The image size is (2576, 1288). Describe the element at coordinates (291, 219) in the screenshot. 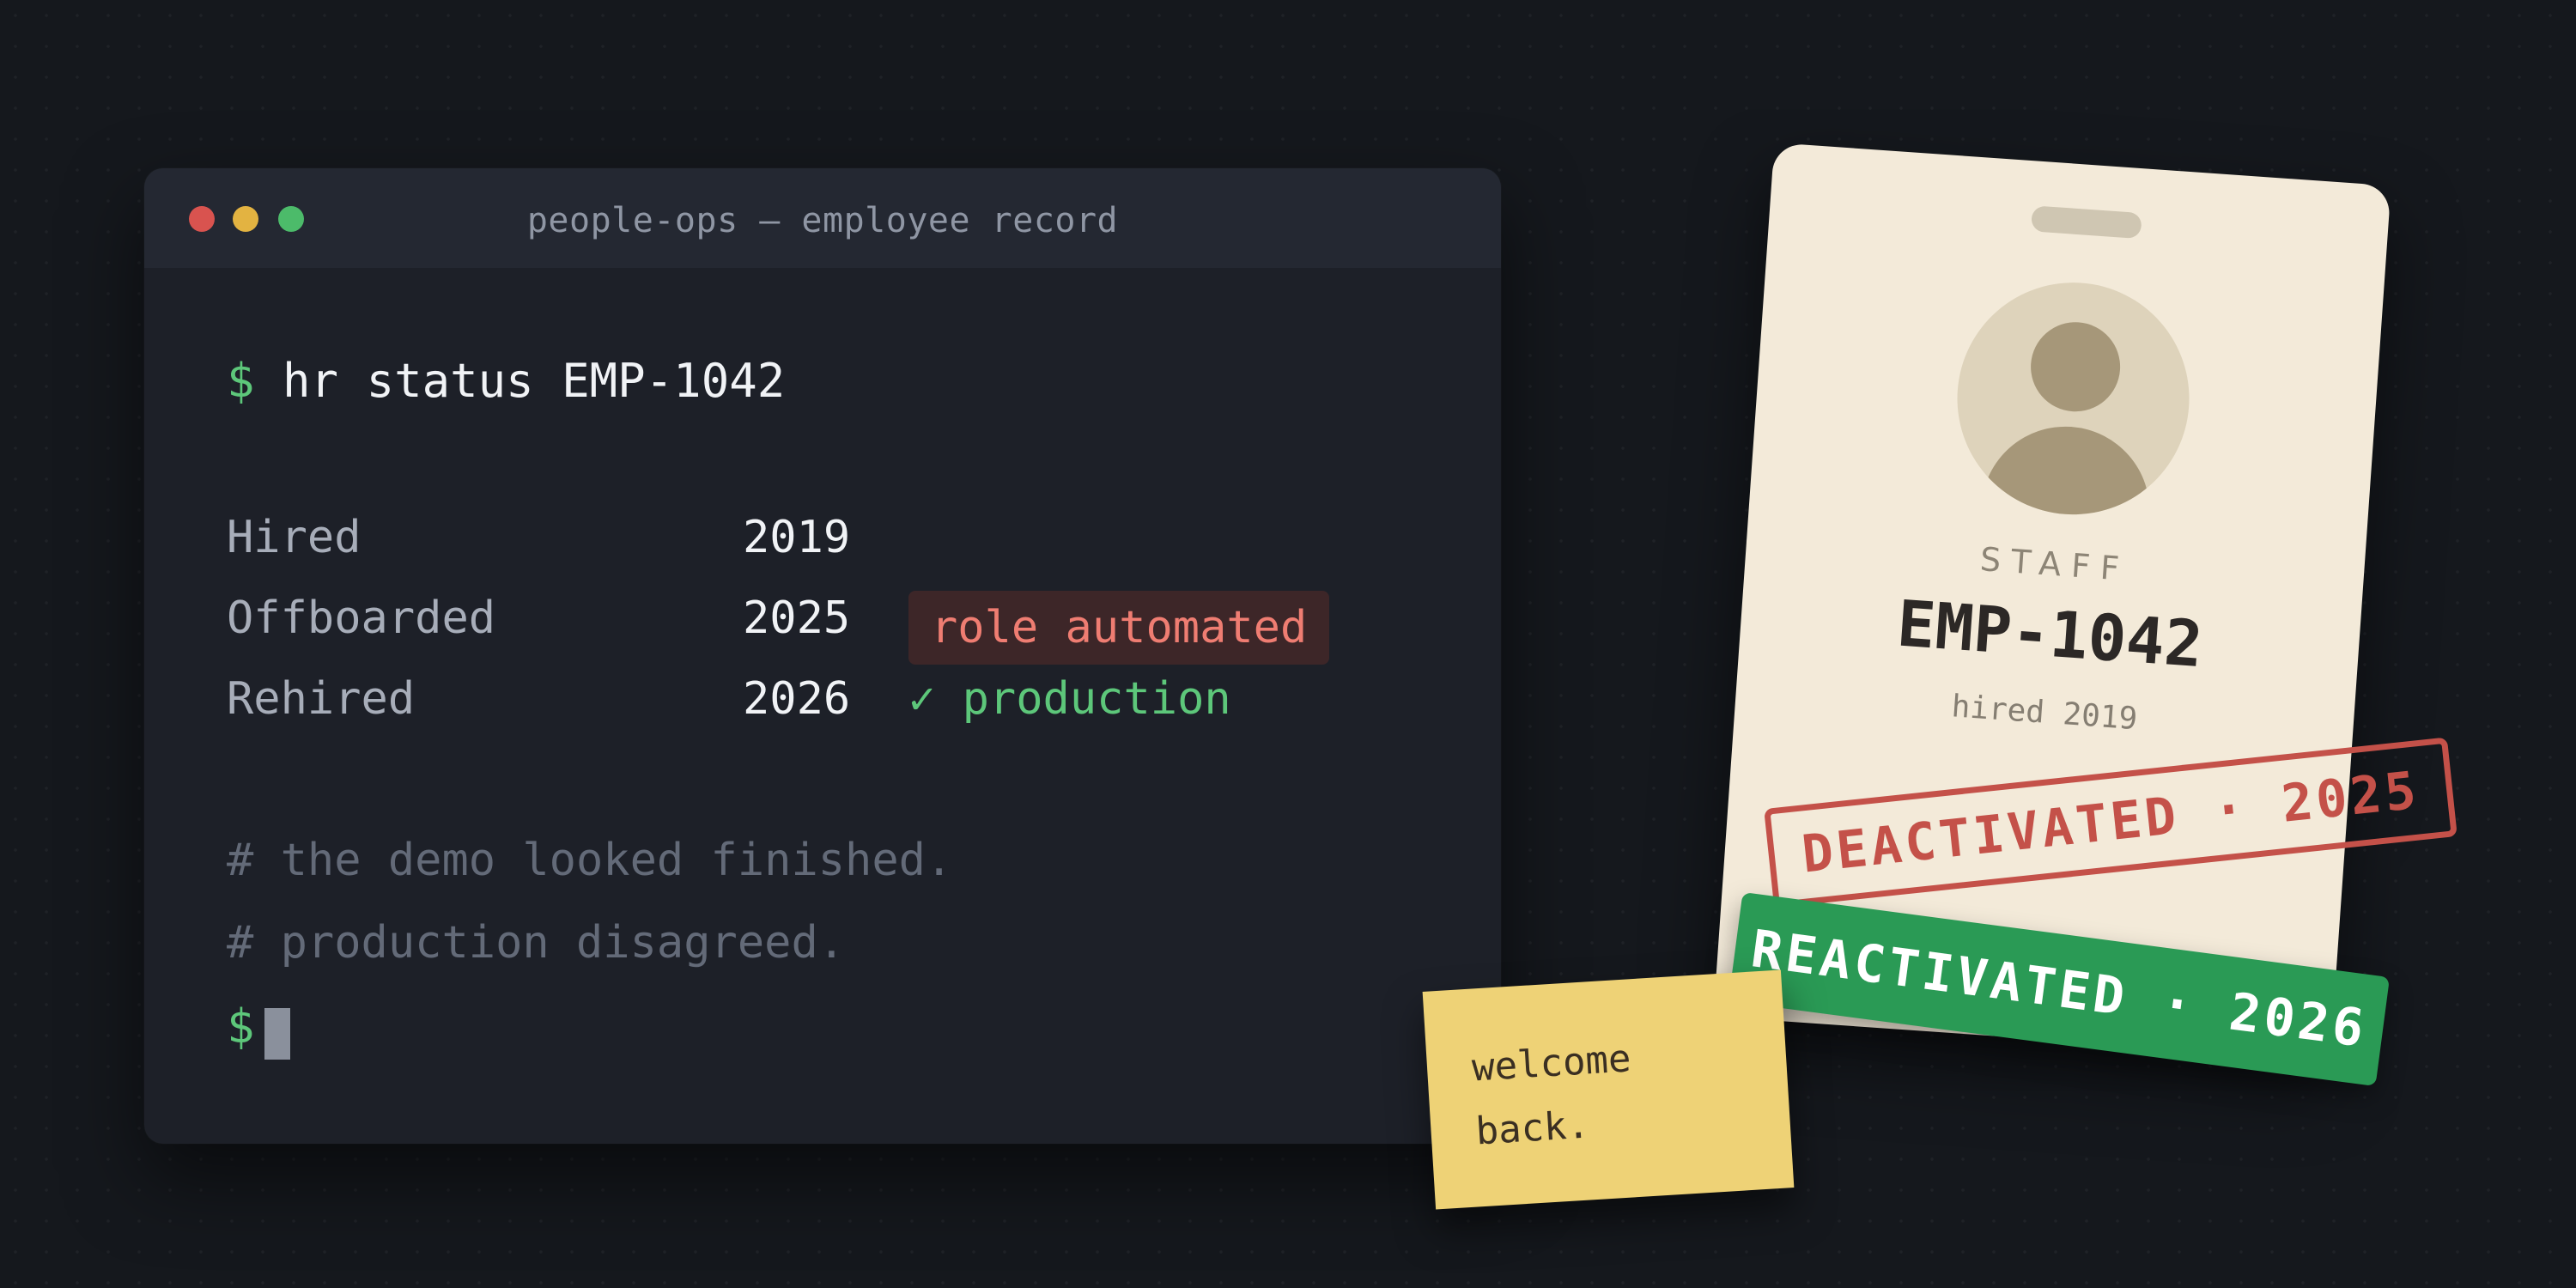

I see `maximize-window-button` at that location.